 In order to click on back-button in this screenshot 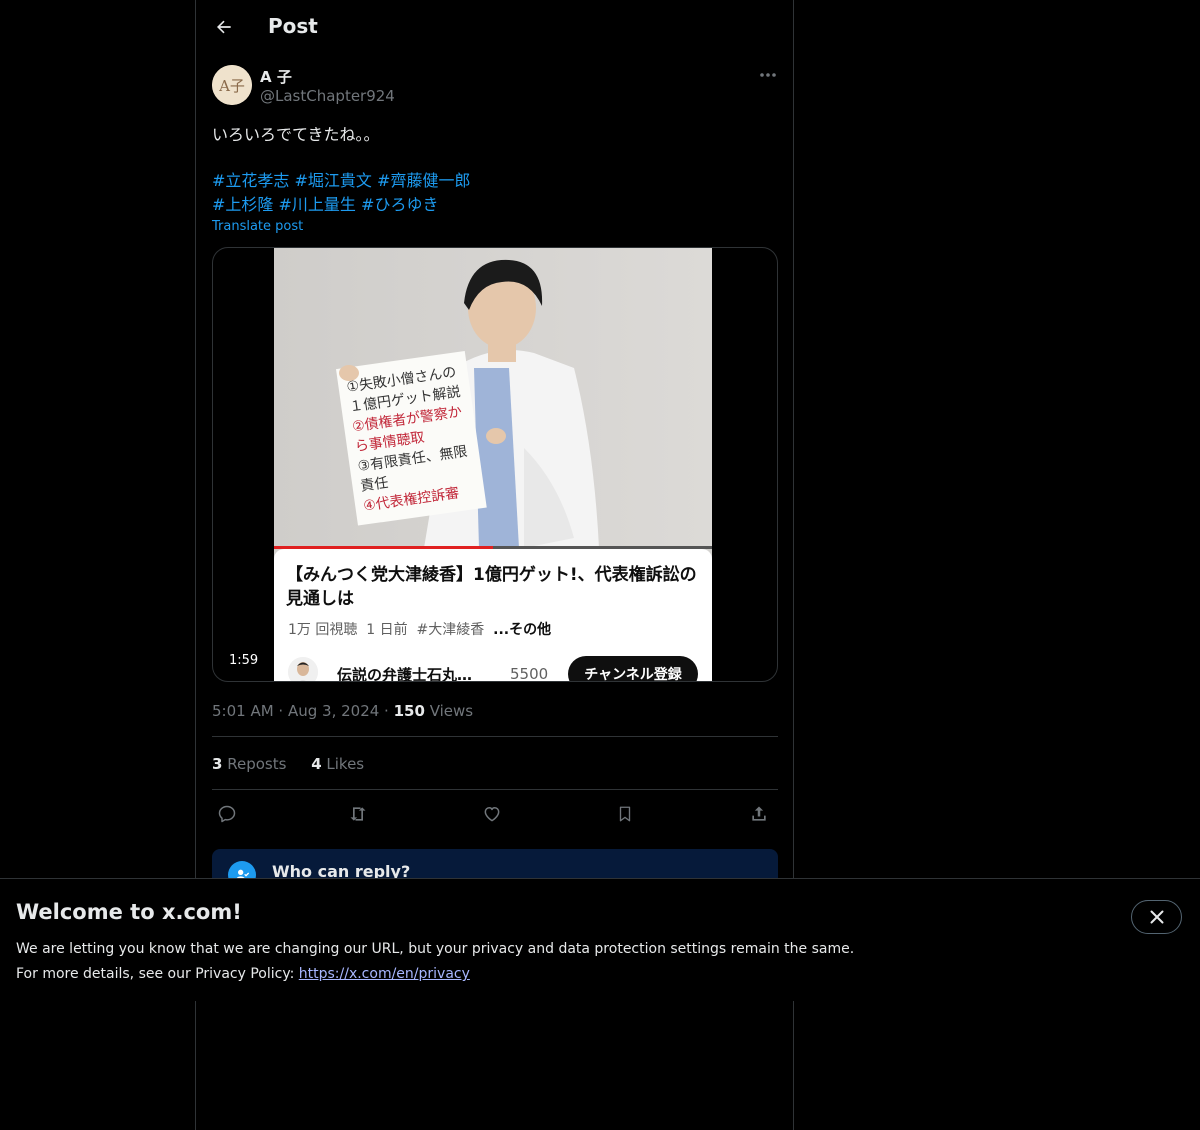, I will do `click(224, 27)`.